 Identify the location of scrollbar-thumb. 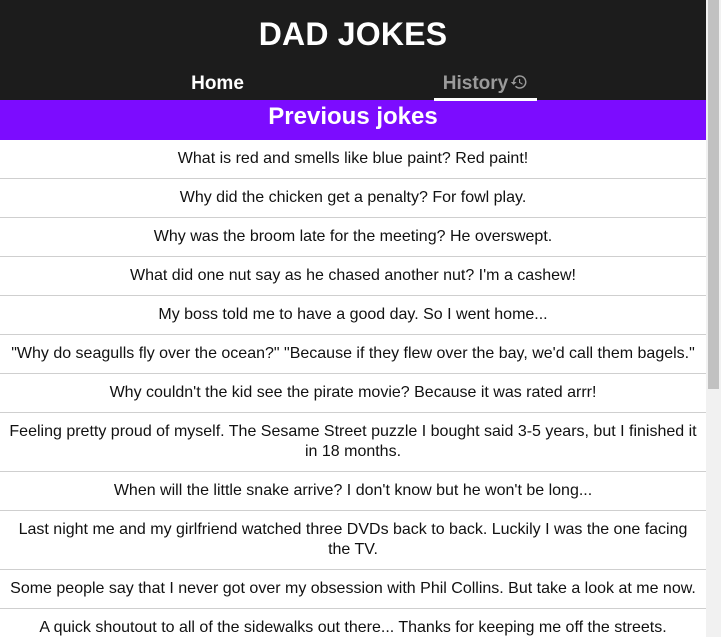
(713, 194).